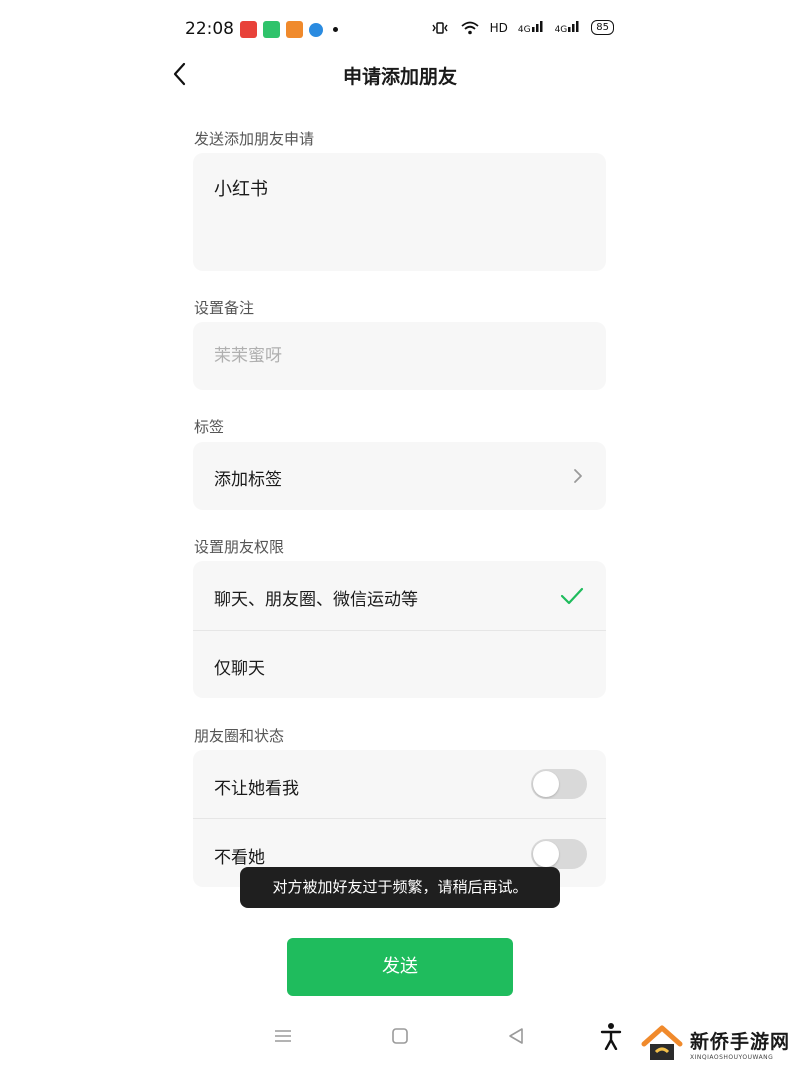 This screenshot has width=800, height=1067. I want to click on accessibility-icon, so click(611, 1036).